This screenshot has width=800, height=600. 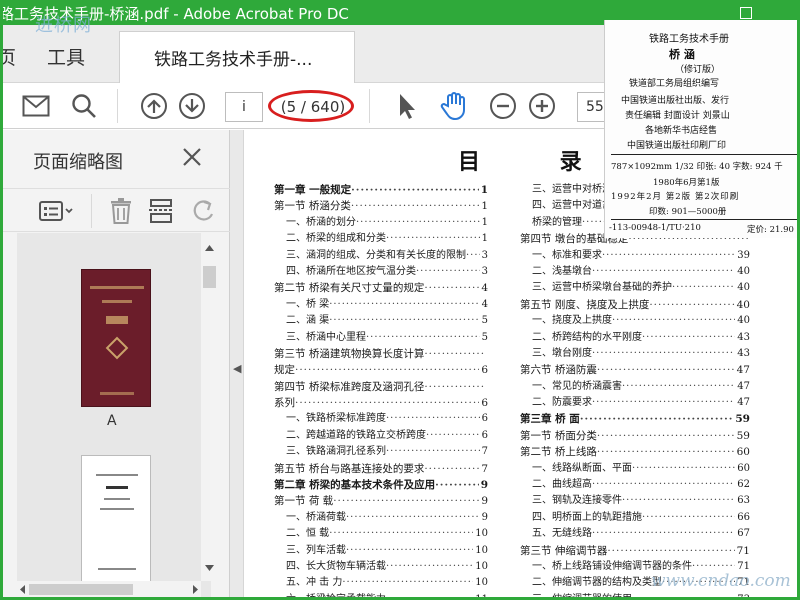 I want to click on toc-entry-text: 一、桥涵荷载, so click(x=316, y=517).